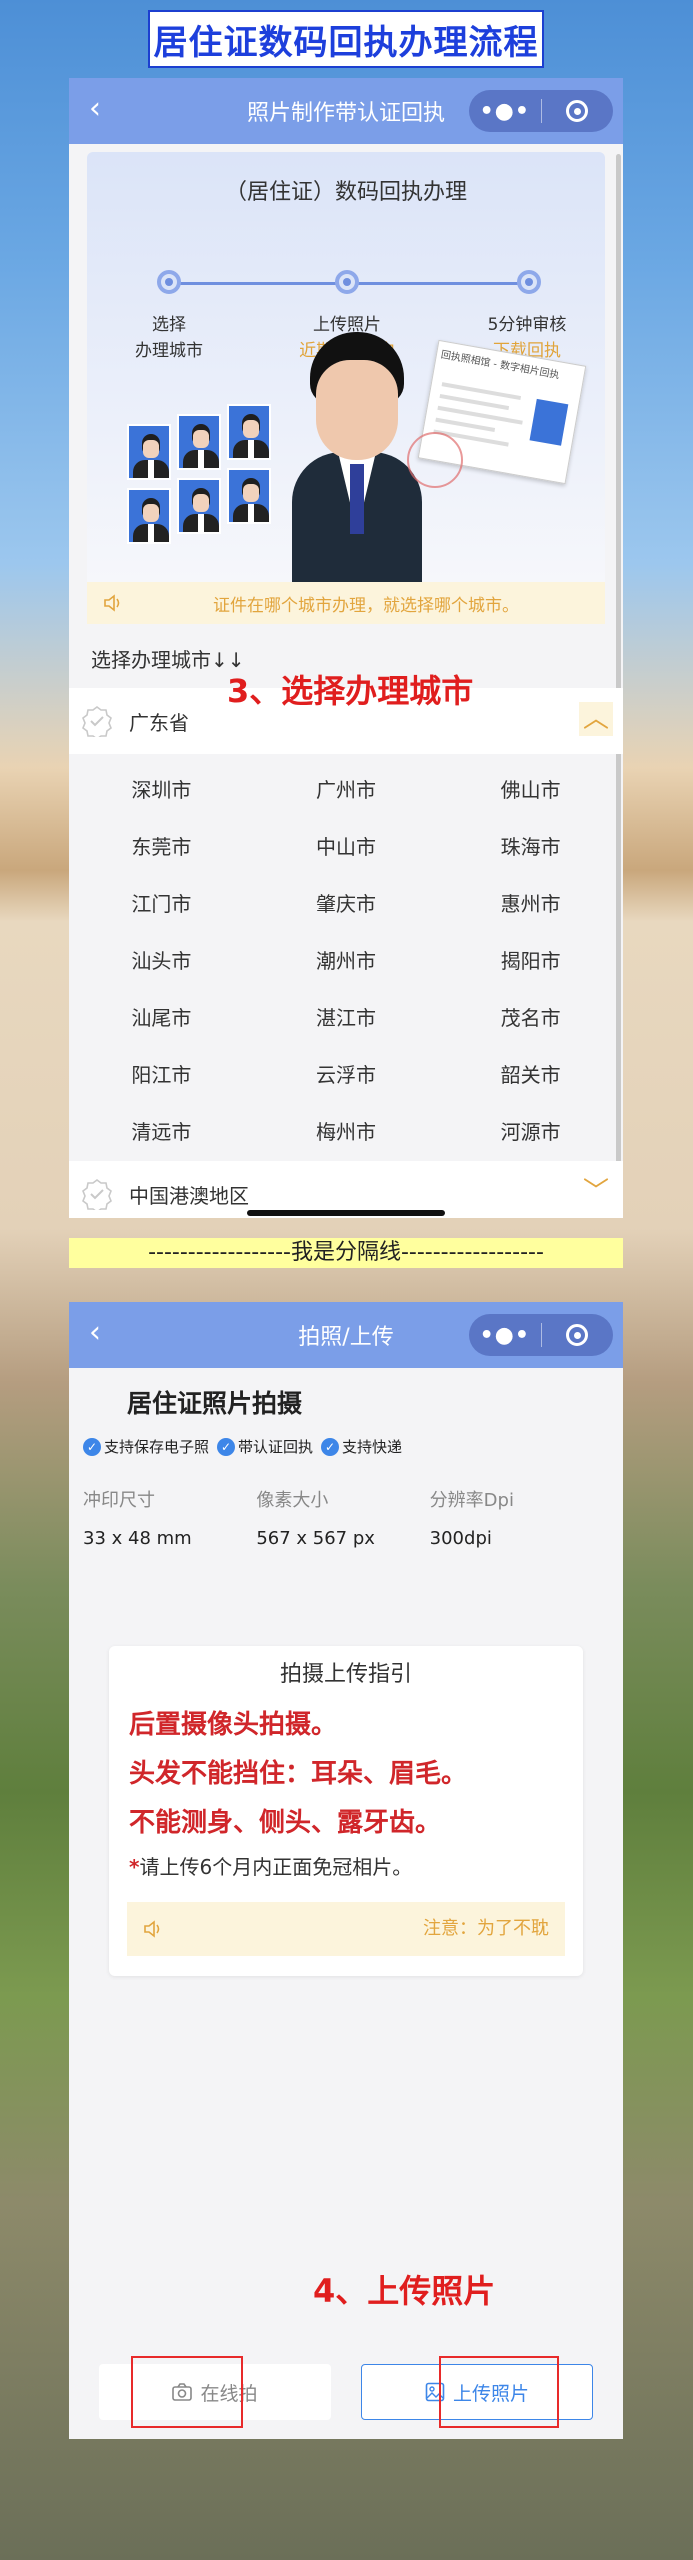  I want to click on city-option: 惠州市, so click(530, 904).